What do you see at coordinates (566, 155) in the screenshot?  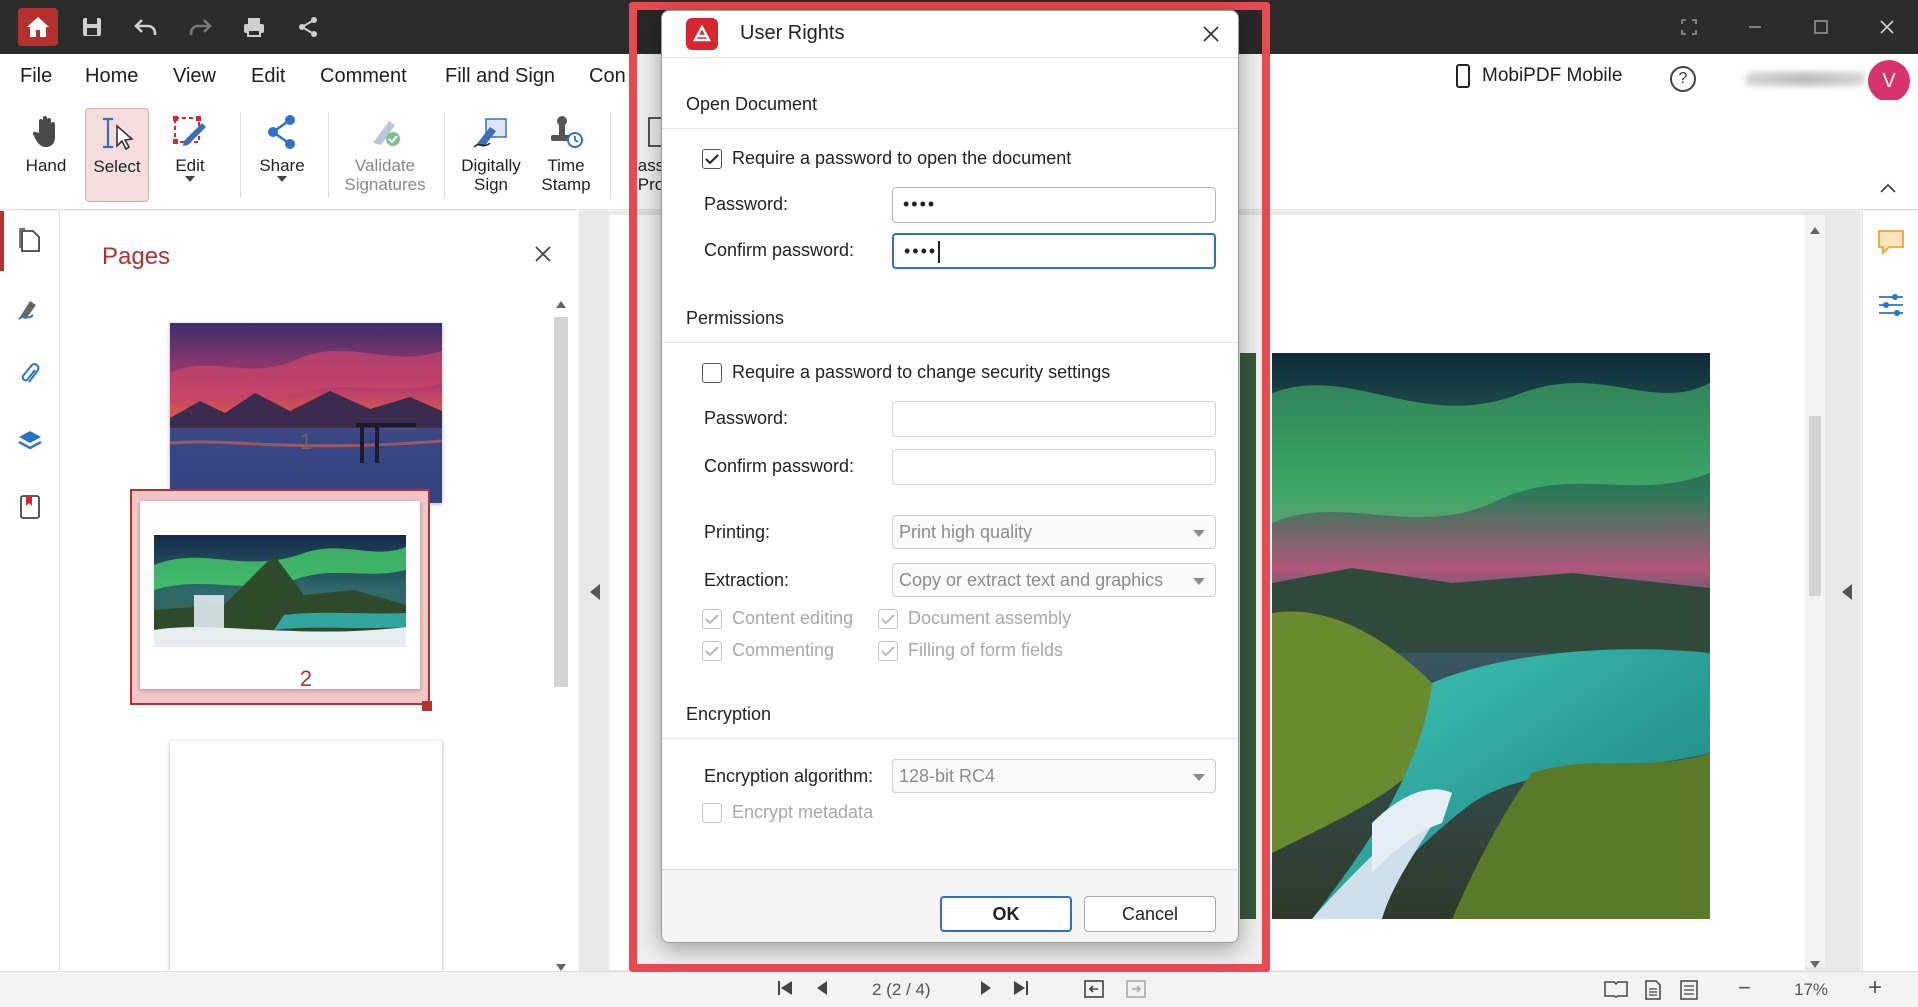 I see `time-stamp-button: Time Stamp` at bounding box center [566, 155].